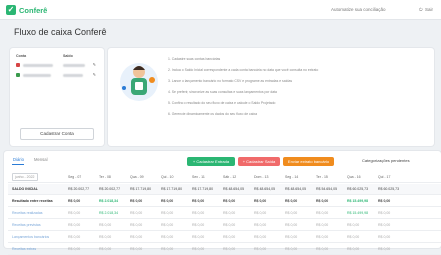 This screenshot has height=255, width=441. What do you see at coordinates (57, 134) in the screenshot?
I see `add-account-button: Cadastrar Conta` at bounding box center [57, 134].